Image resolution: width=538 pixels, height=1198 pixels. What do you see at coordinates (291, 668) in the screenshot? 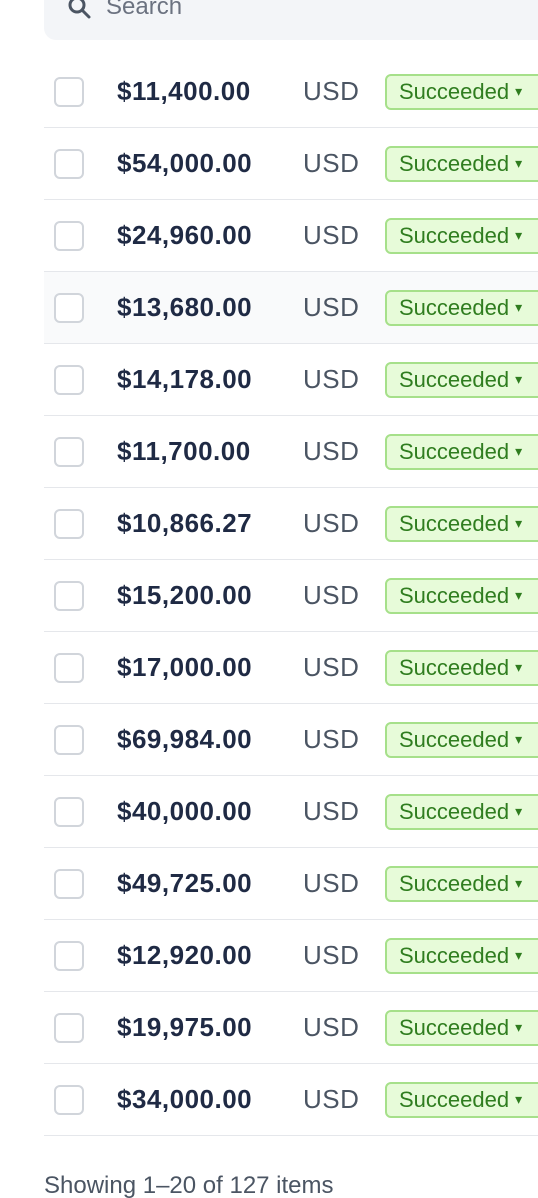
I see `table-row: $17,000.00 USD Succeeded ▾` at bounding box center [291, 668].